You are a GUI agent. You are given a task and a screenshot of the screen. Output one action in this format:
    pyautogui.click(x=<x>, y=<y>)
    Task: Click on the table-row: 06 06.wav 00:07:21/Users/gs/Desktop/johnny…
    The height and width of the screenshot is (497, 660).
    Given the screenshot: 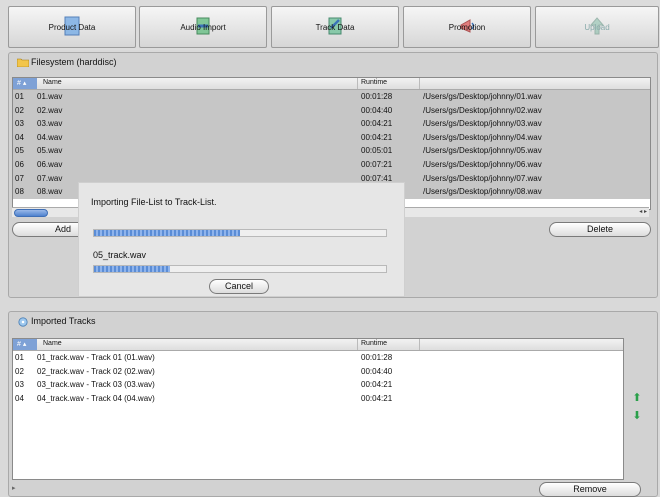 What is the action you would take?
    pyautogui.click(x=331, y=164)
    